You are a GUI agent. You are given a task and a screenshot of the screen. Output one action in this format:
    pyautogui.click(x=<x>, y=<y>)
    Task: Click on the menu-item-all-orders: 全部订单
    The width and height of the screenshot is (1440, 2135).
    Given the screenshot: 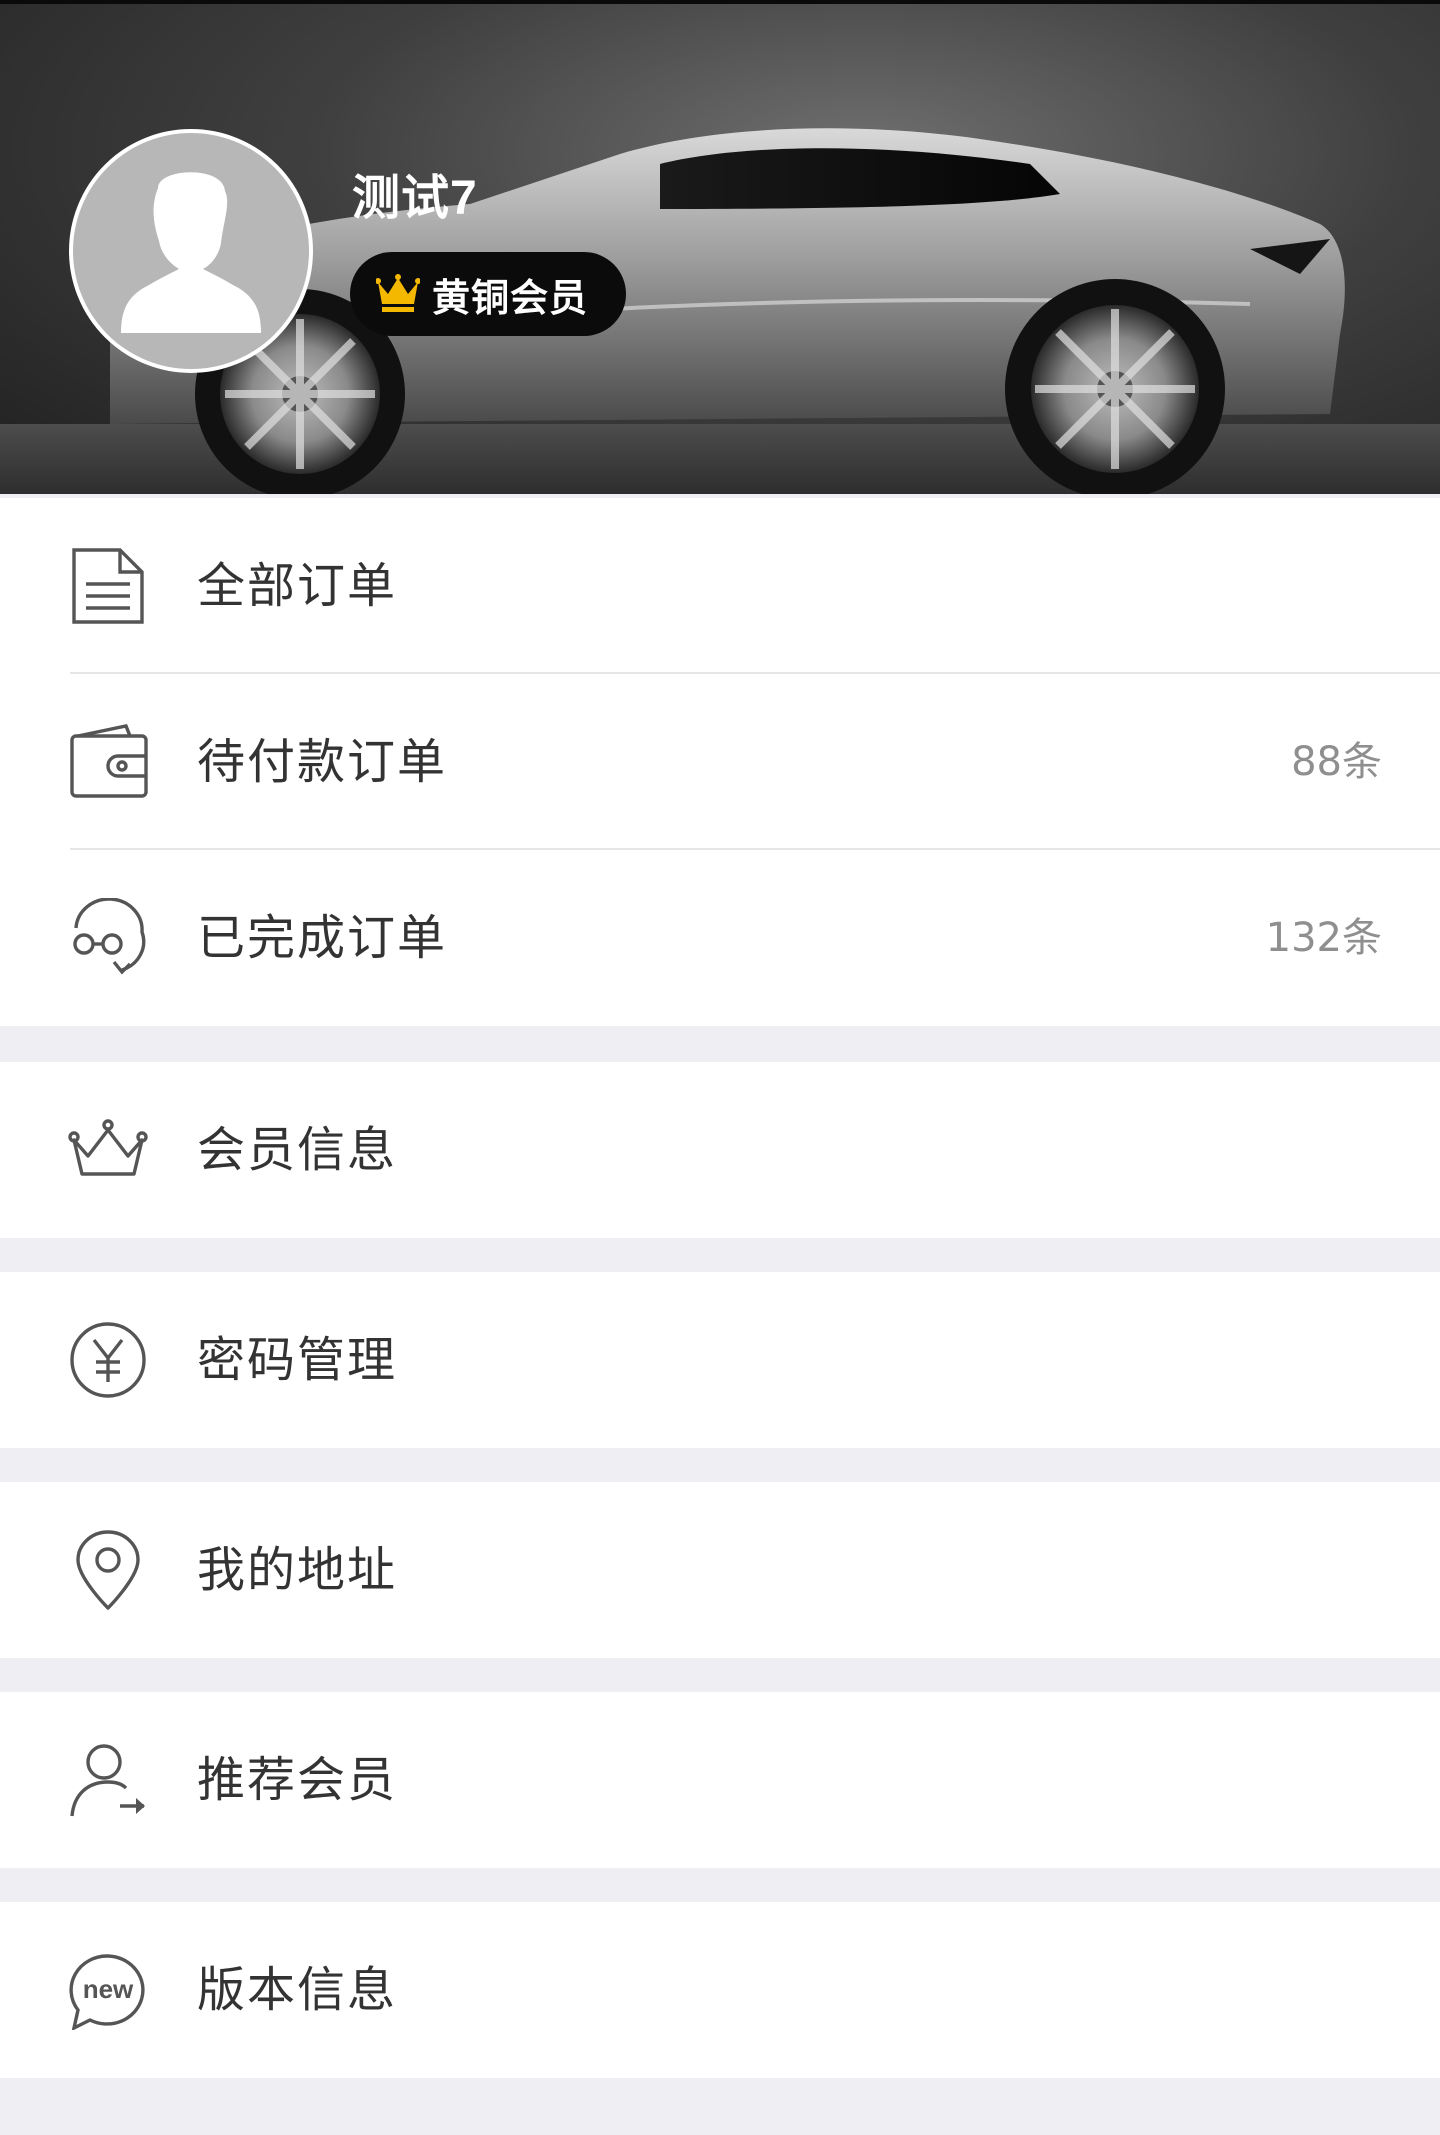 What is the action you would take?
    pyautogui.click(x=720, y=586)
    